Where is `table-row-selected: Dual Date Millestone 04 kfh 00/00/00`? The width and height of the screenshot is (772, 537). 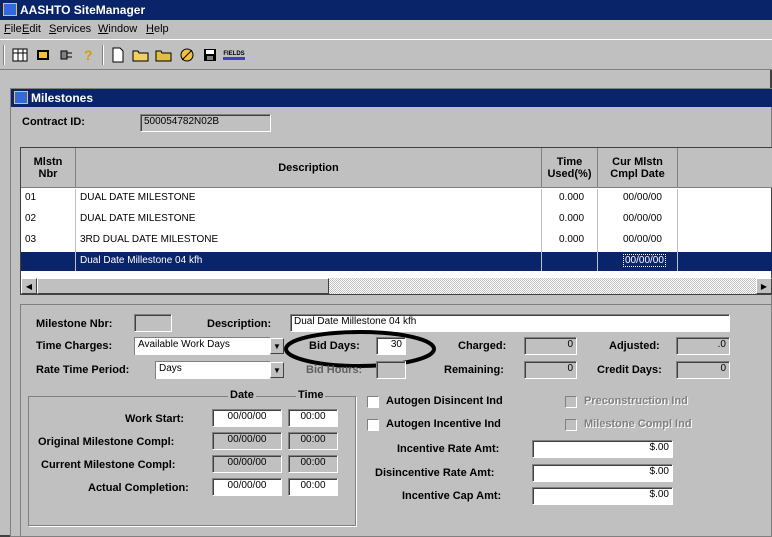 table-row-selected: Dual Date Millestone 04 kfh 00/00/00 is located at coordinates (396, 261).